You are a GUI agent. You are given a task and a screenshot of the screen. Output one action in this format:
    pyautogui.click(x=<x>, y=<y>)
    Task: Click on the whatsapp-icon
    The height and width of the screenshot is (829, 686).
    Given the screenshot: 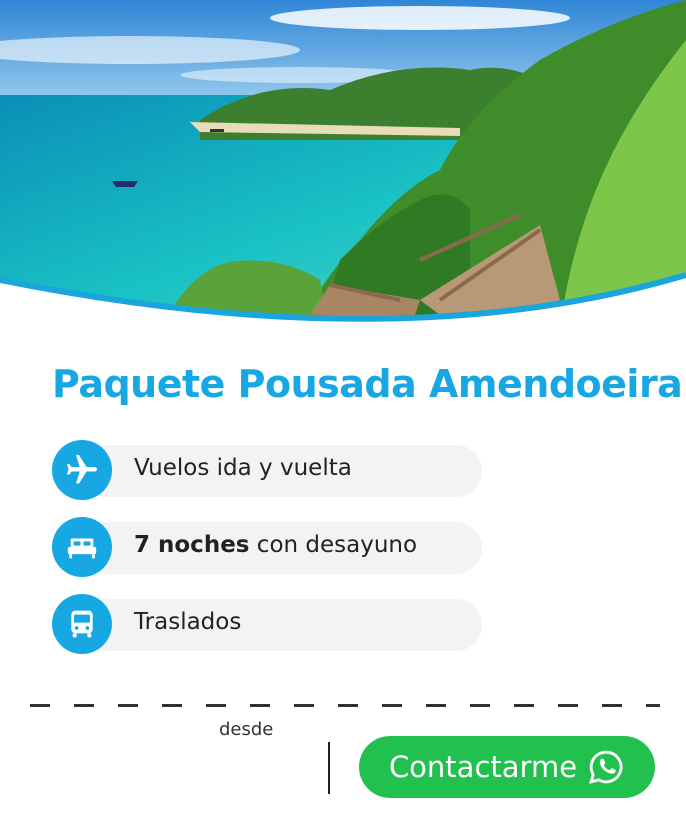 What is the action you would take?
    pyautogui.click(x=606, y=767)
    